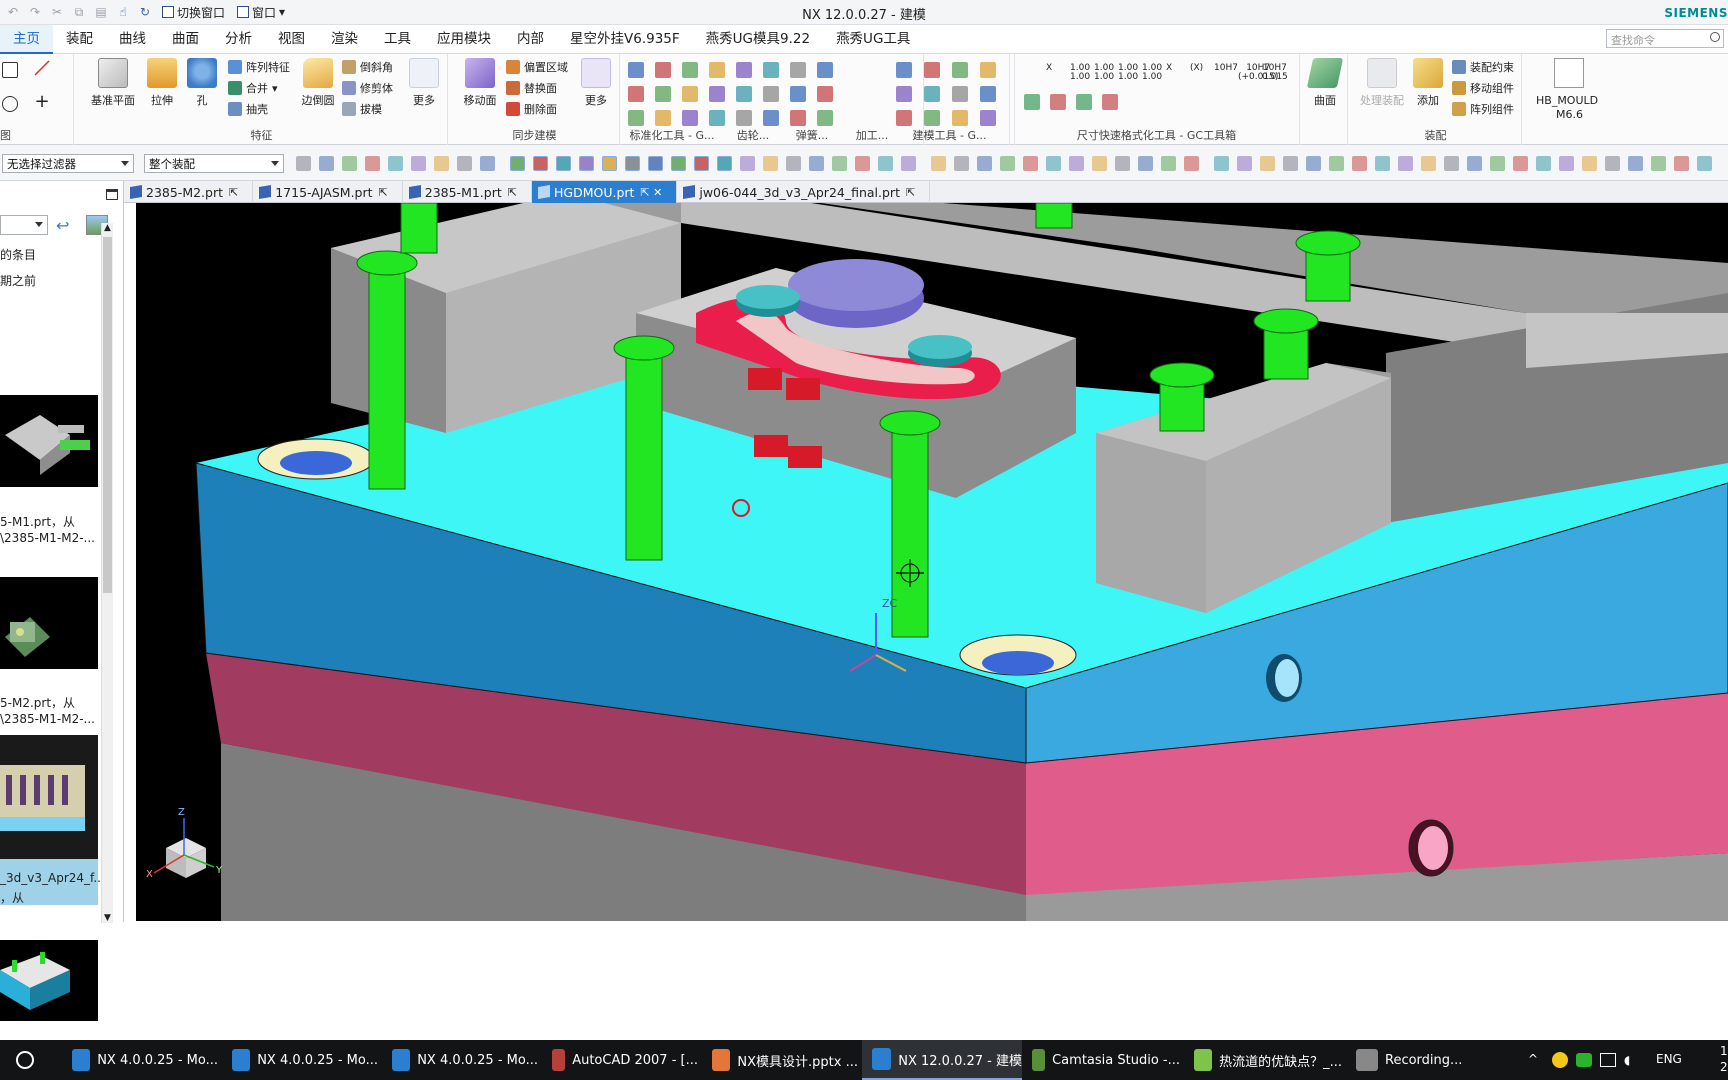  I want to click on shell-button: 抽壳, so click(248, 109).